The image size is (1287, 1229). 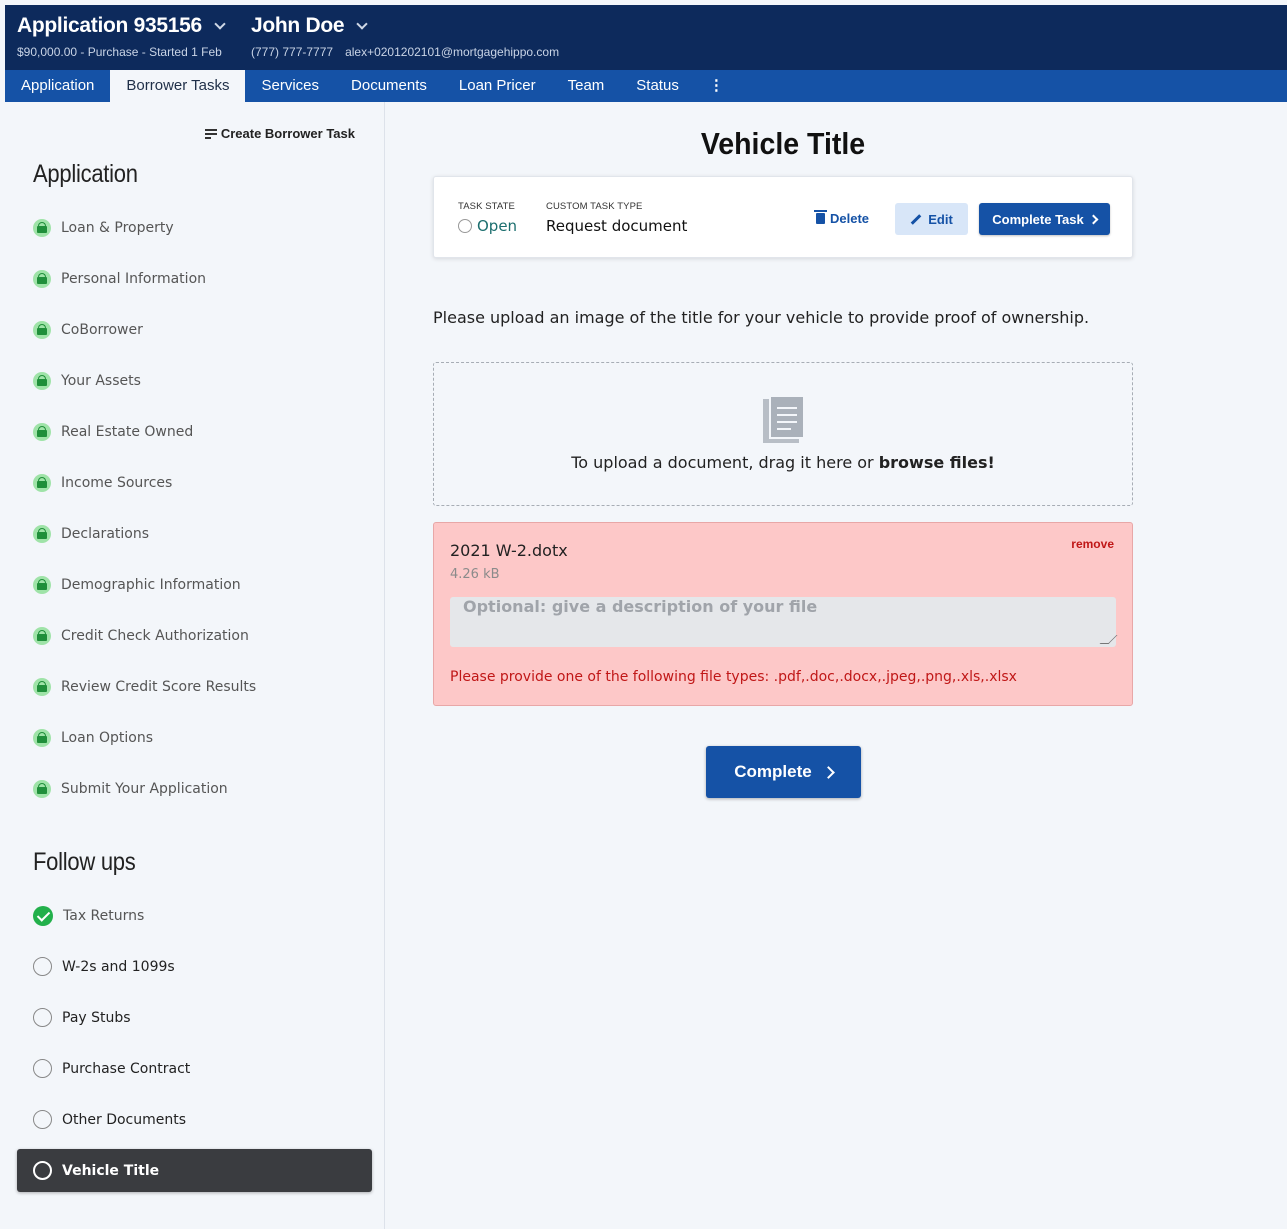 What do you see at coordinates (203, 431) in the screenshot?
I see `sidebar-item-real-estate-owned: Real Estate Owned` at bounding box center [203, 431].